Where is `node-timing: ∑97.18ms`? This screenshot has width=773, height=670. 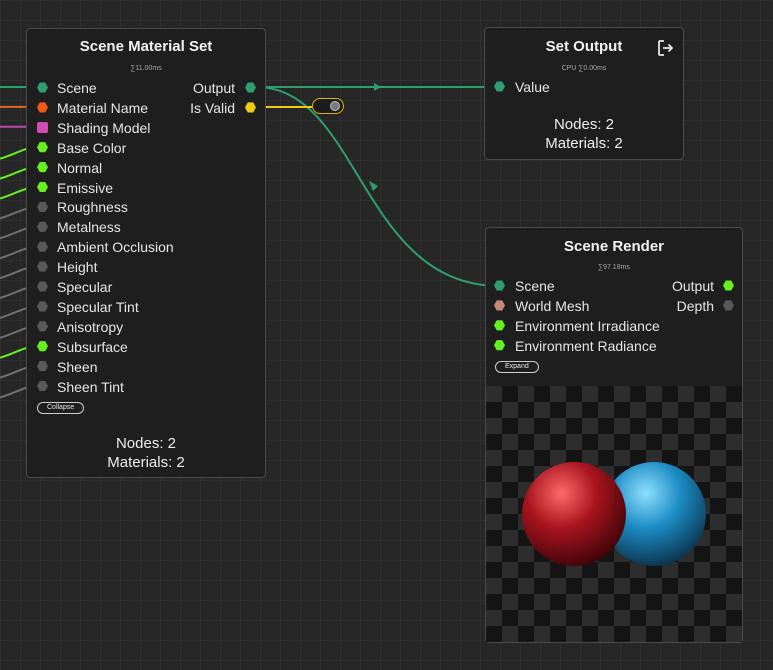
node-timing: ∑97.18ms is located at coordinates (614, 267).